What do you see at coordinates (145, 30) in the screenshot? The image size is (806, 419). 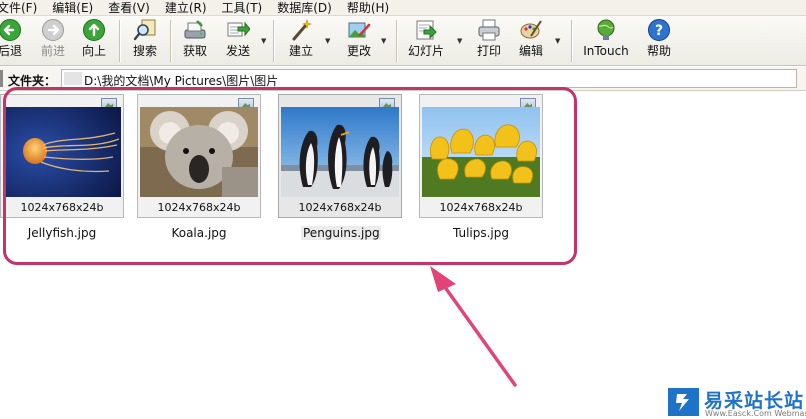 I see `search-icon` at bounding box center [145, 30].